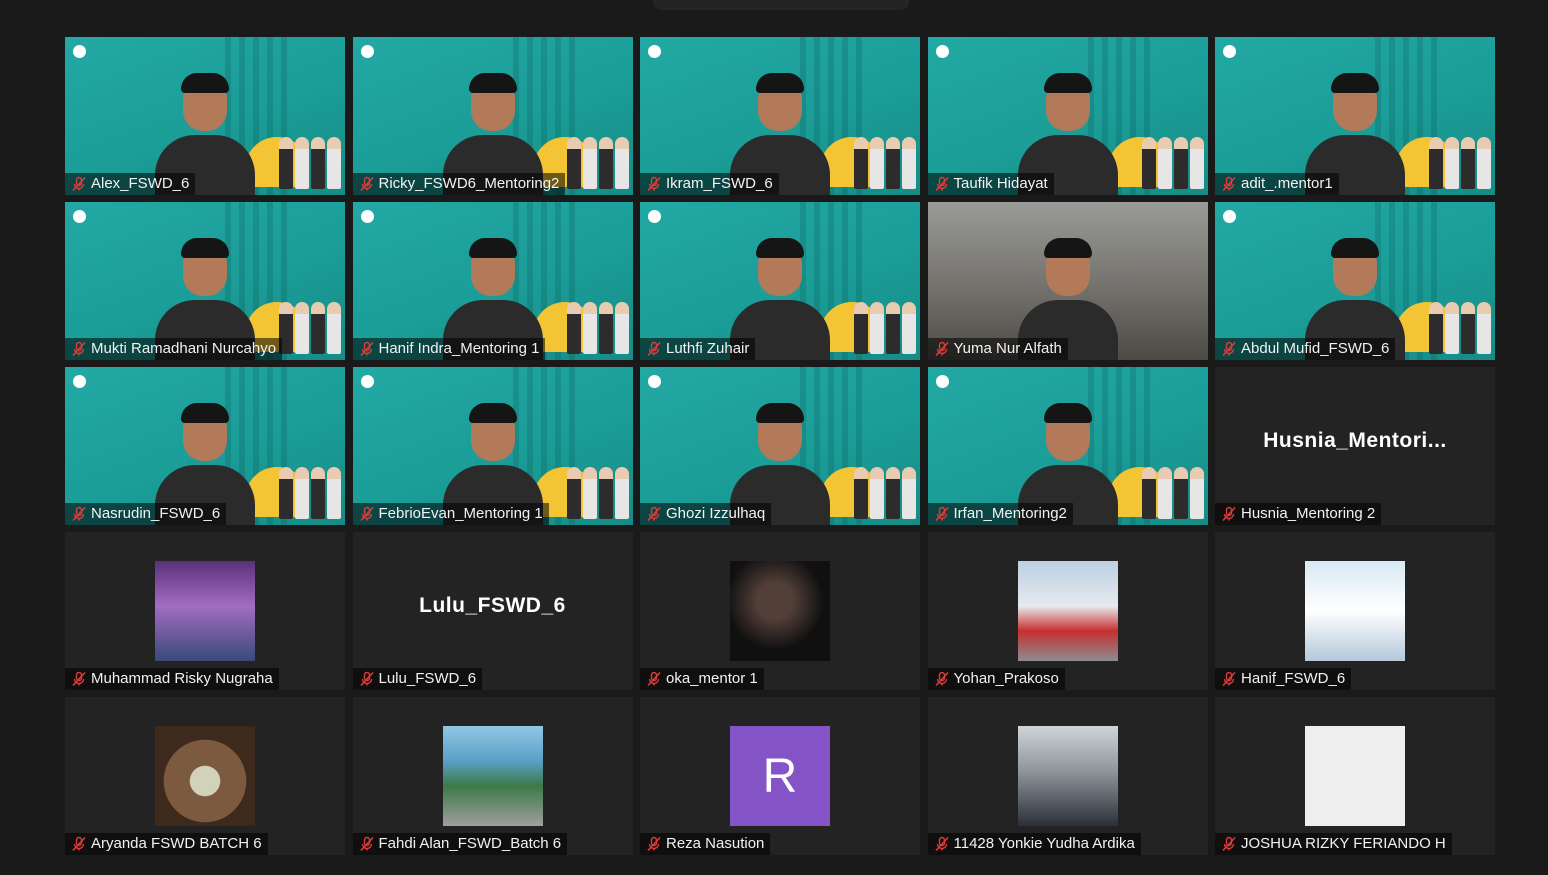 The width and height of the screenshot is (1548, 875). I want to click on participant-name-label: Ghozi Izzulhaq, so click(706, 514).